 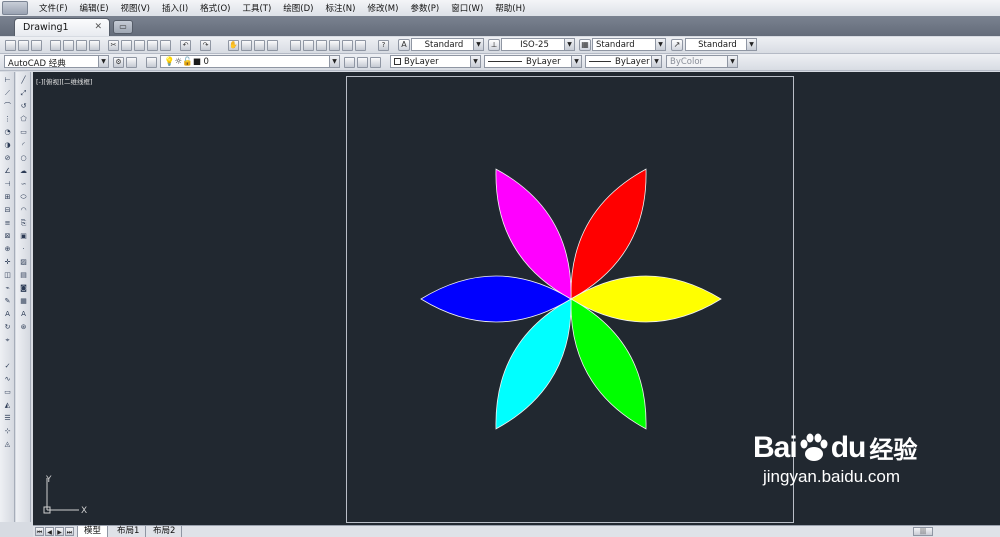 I want to click on new-file-icon, so click(x=10, y=45).